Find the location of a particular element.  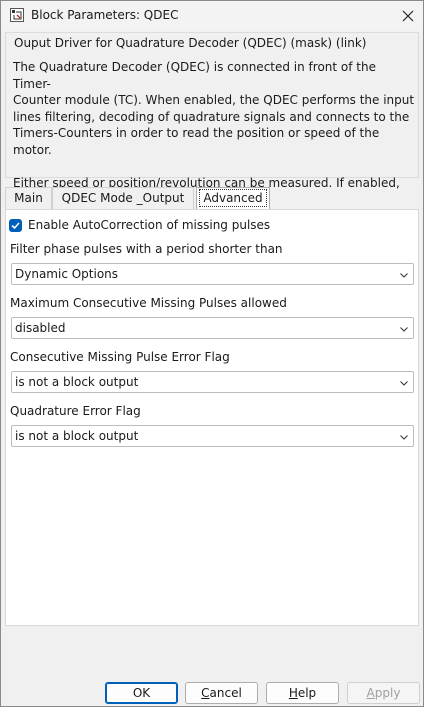

tab-label: Main is located at coordinates (28, 198).